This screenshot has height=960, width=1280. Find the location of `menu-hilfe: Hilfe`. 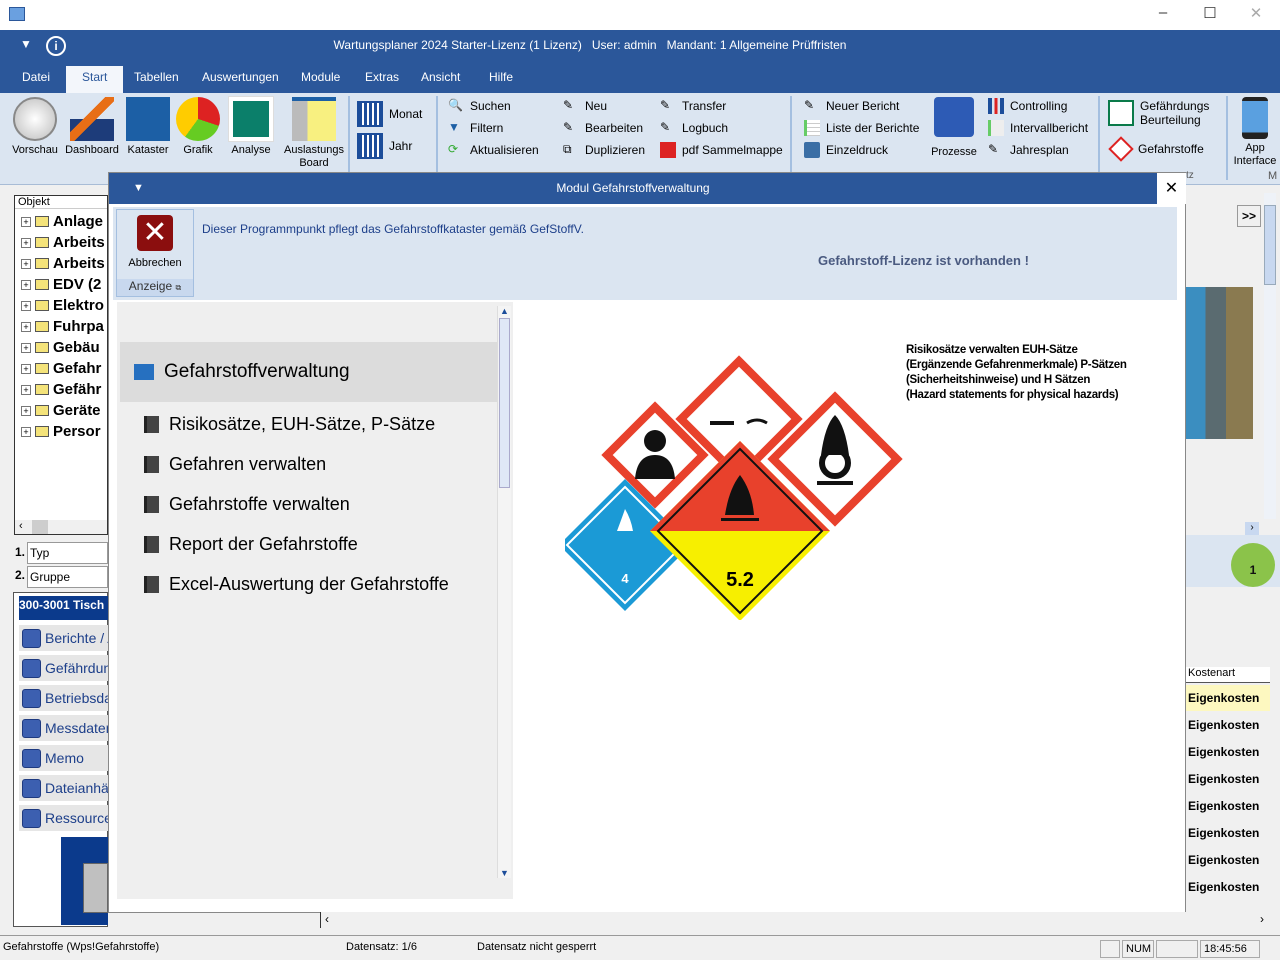

menu-hilfe: Hilfe is located at coordinates (501, 77).